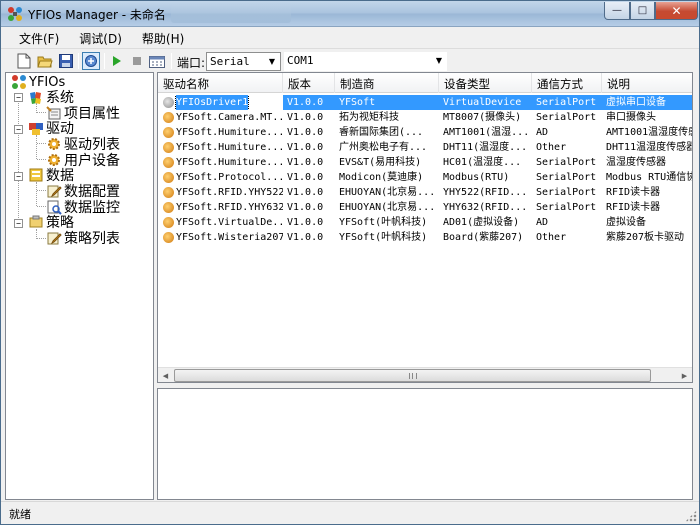 This screenshot has width=700, height=525. I want to click on background-window-ghost, so click(231, 14).